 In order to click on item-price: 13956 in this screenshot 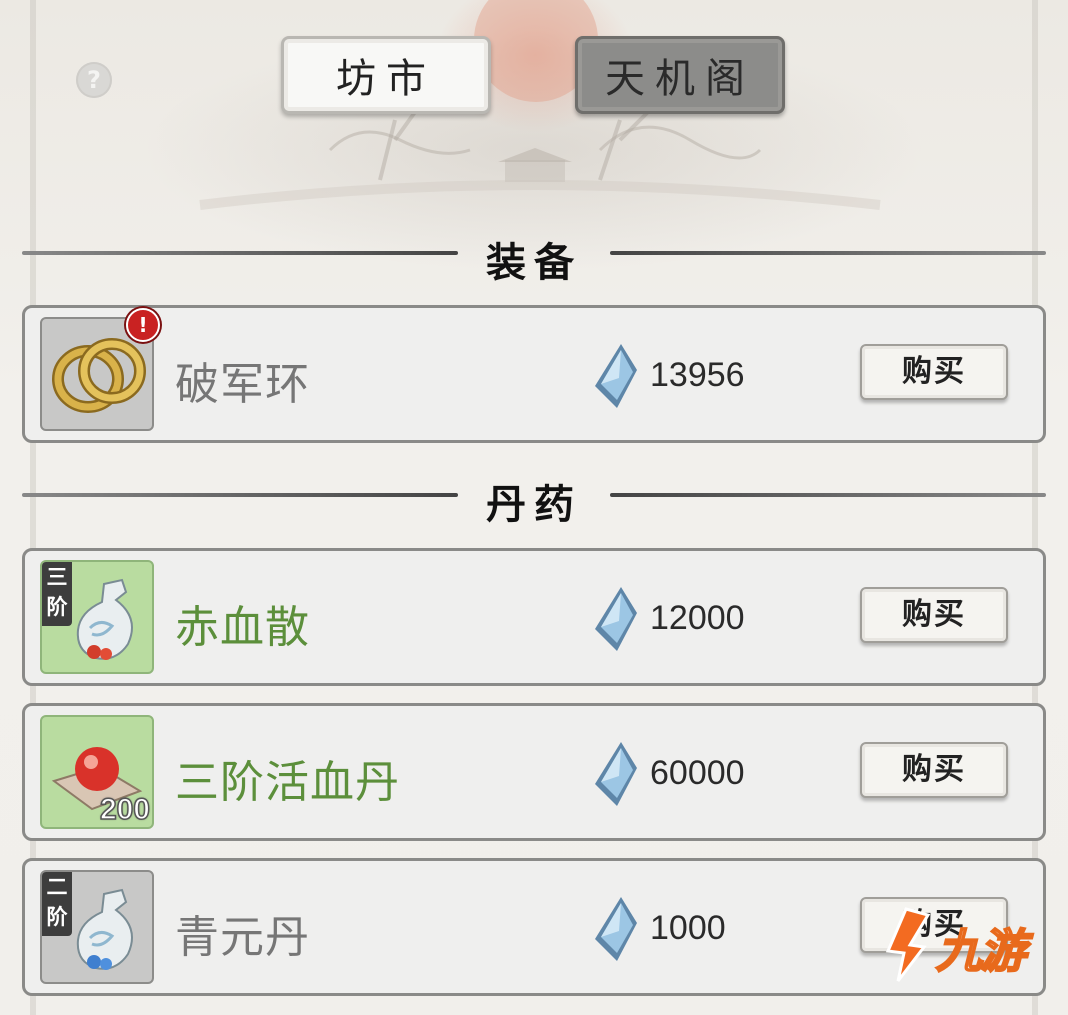, I will do `click(697, 375)`.